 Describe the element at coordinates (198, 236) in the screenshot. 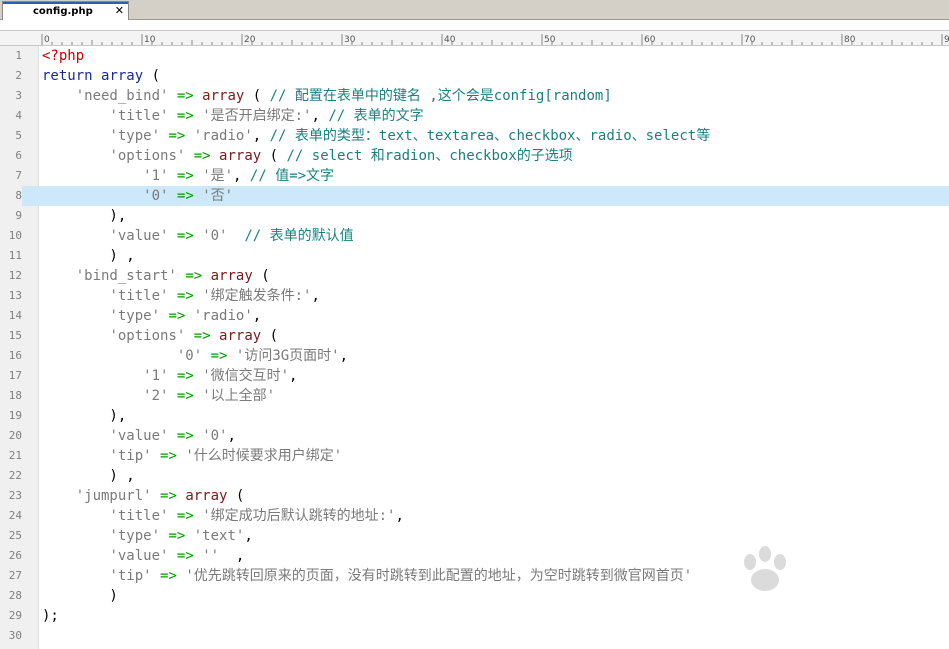

I see `code-text: 'value' => '0' // 表单的默认值` at that location.